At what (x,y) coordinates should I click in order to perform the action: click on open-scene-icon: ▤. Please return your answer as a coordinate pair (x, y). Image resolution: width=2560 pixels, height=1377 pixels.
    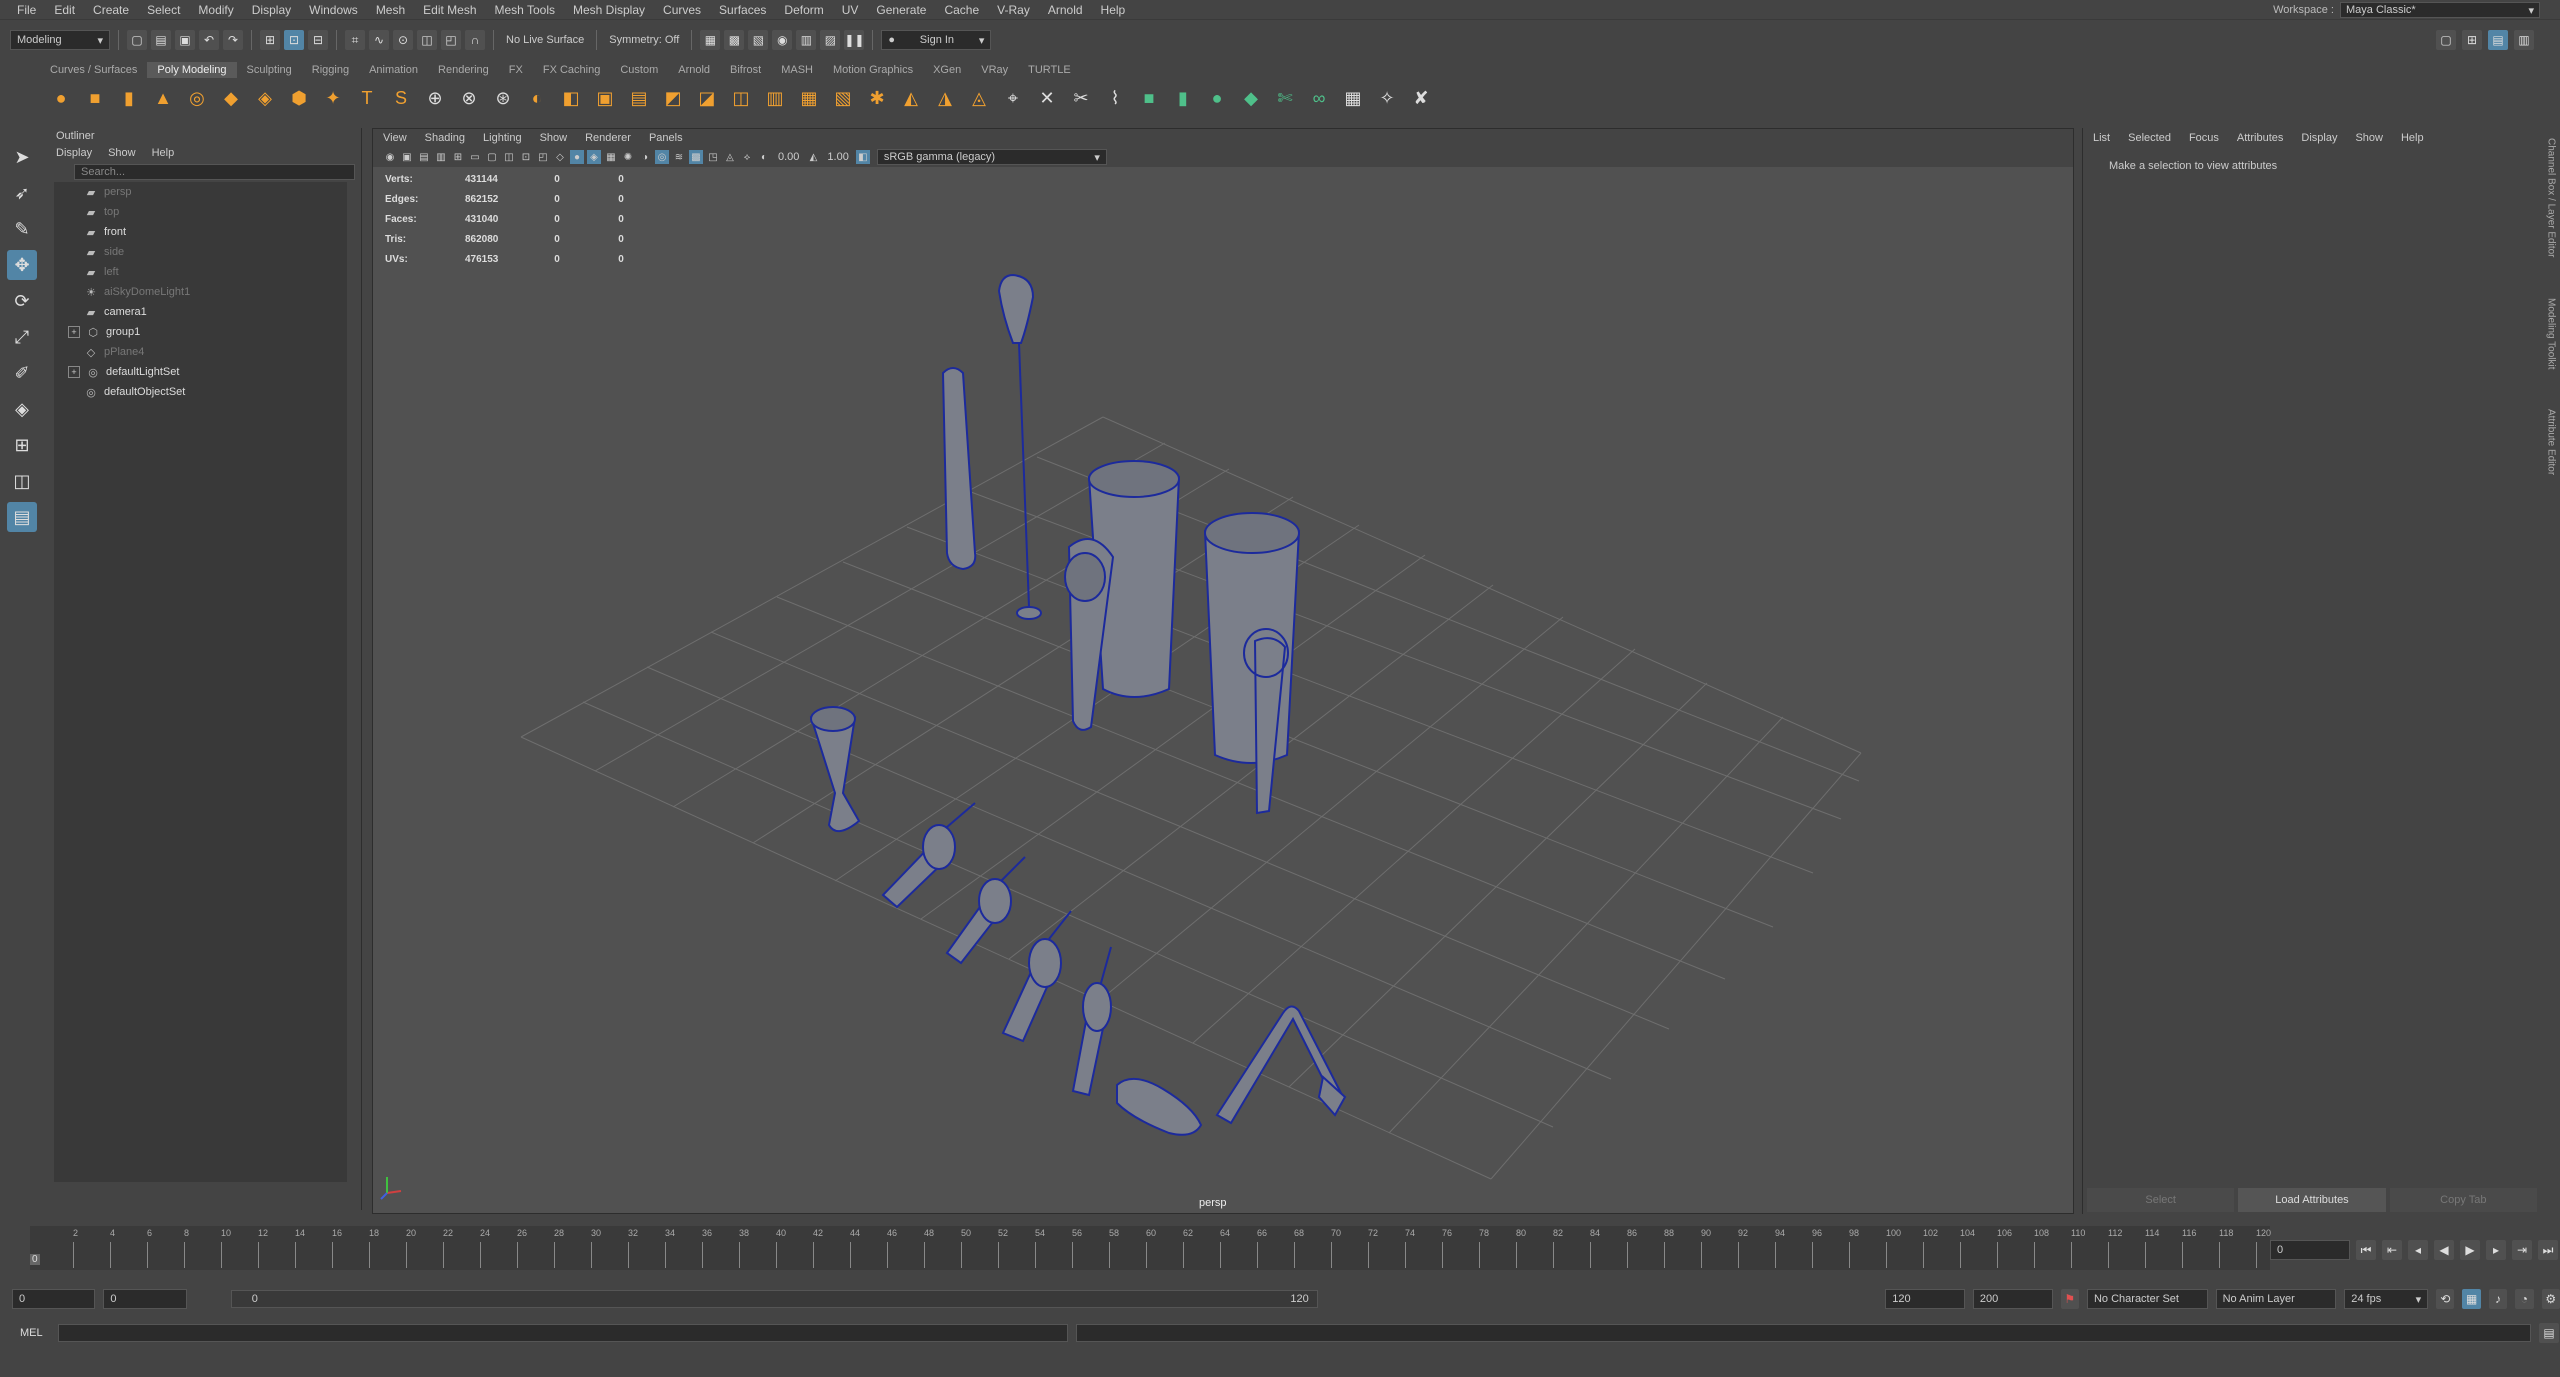
    Looking at the image, I should click on (161, 40).